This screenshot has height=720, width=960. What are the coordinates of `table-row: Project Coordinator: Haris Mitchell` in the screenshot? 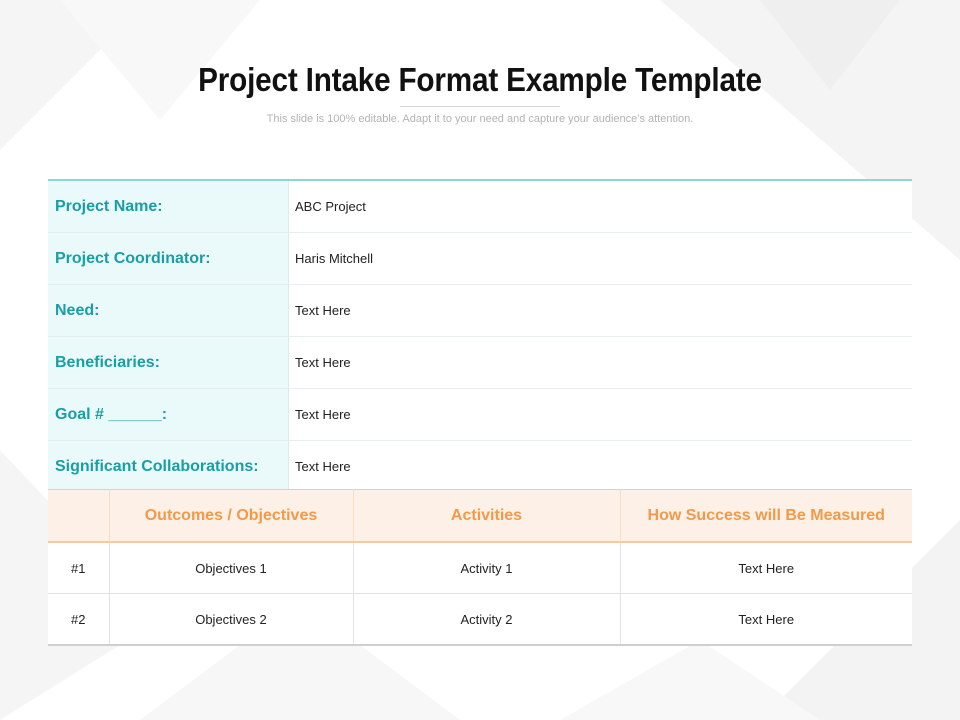 It's located at (480, 258).